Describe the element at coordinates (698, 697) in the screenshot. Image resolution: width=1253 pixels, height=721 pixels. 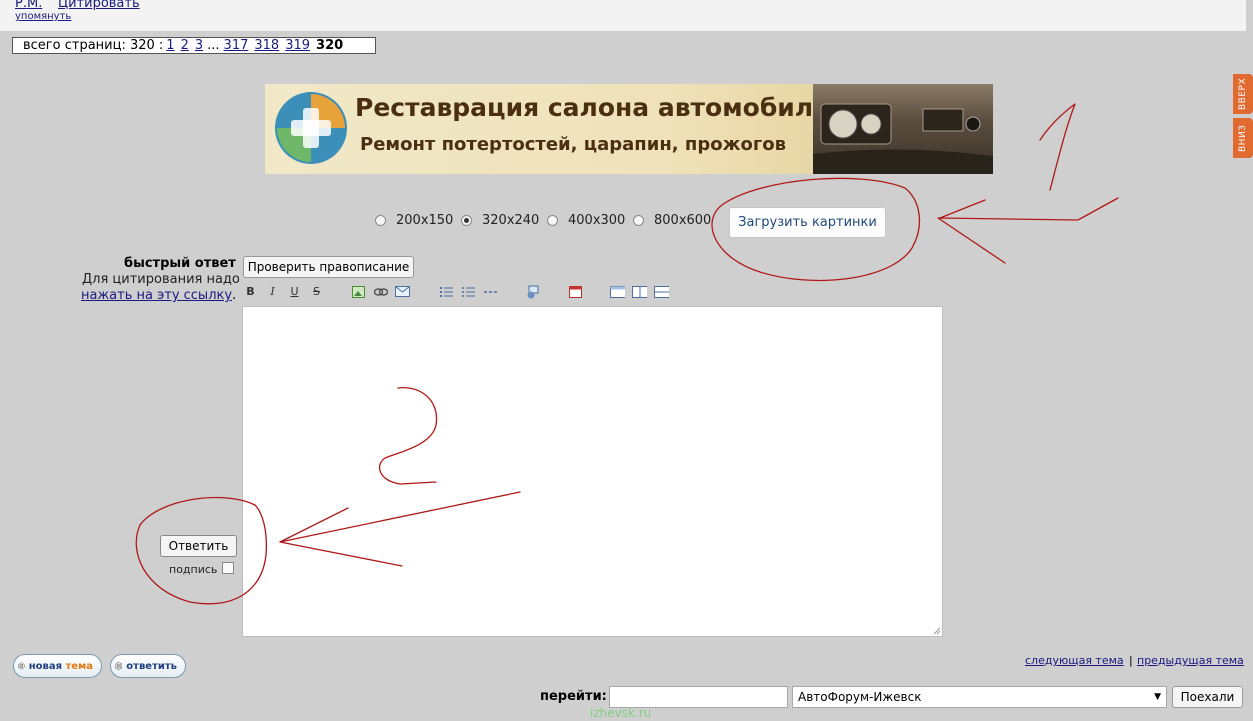
I see `goto-input` at that location.